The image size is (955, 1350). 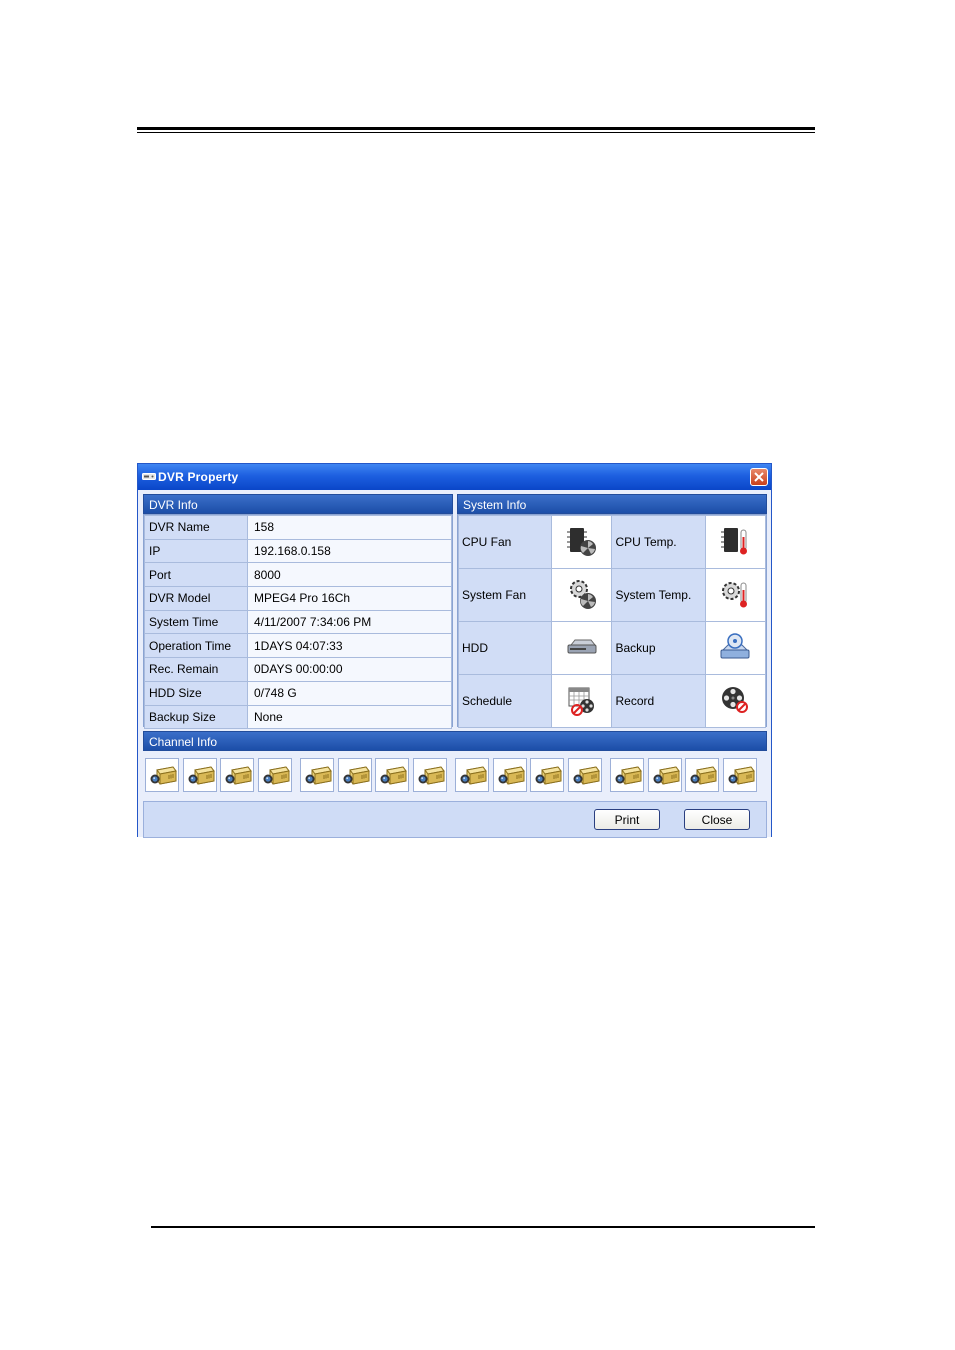 I want to click on table-row: Operation Time 1DAYS 04:07:33, so click(x=298, y=646).